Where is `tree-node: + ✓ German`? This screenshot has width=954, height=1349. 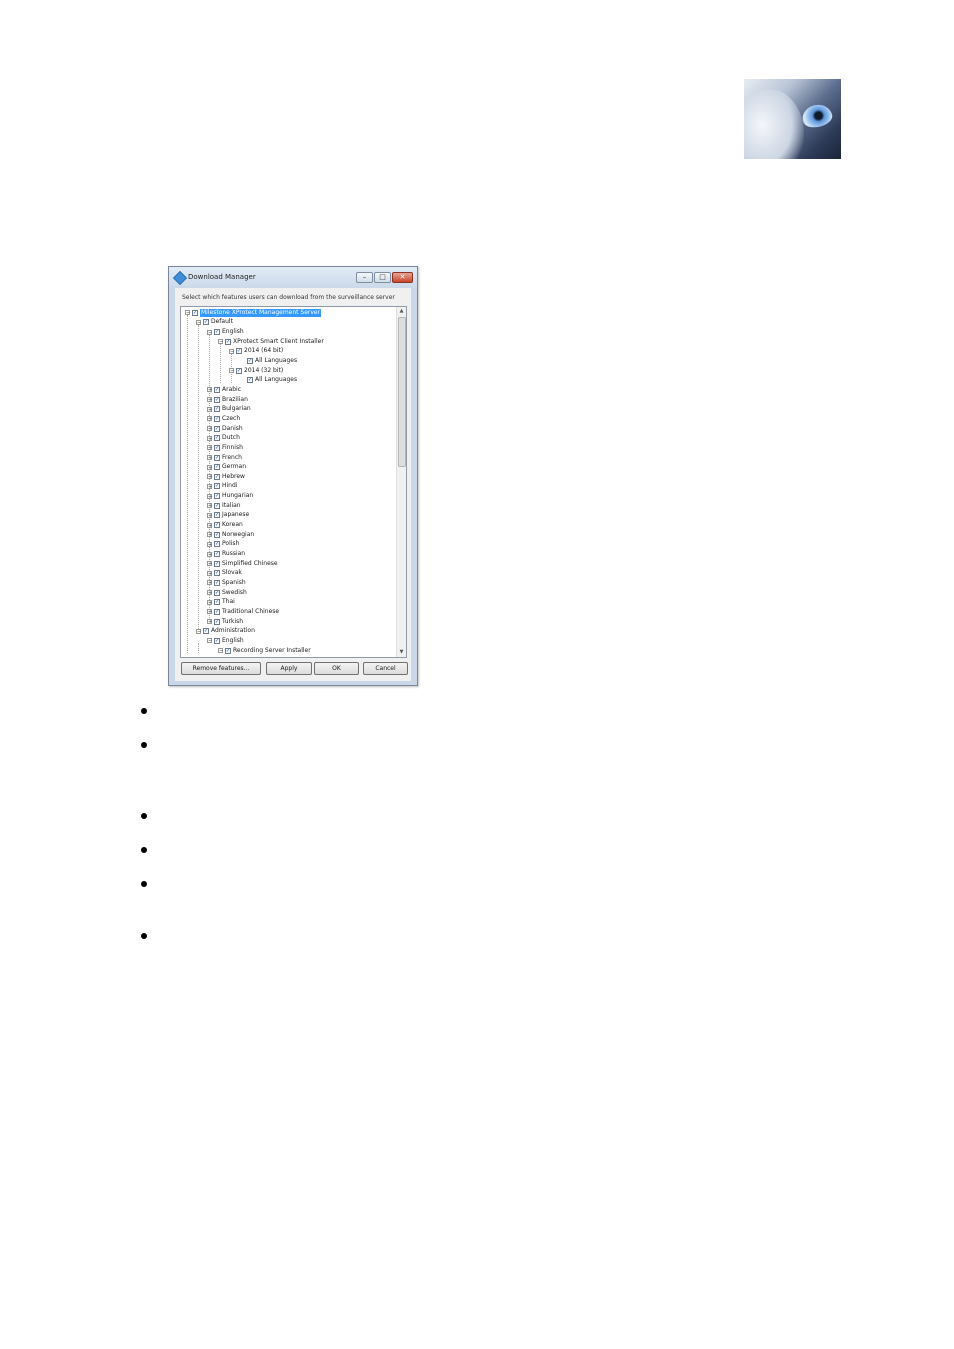
tree-node: + ✓ German is located at coordinates (226, 467).